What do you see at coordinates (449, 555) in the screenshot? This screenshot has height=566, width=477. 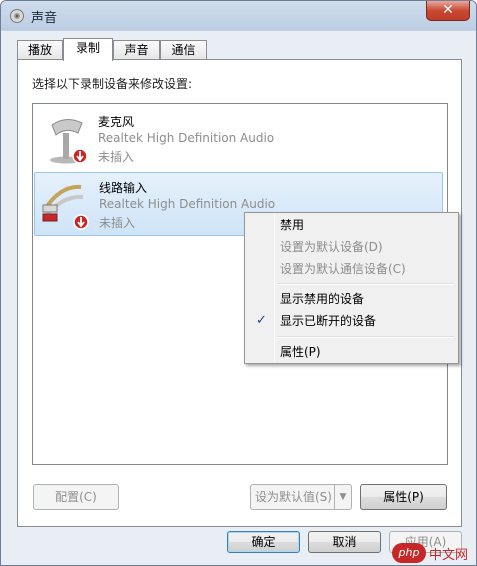 I see `watermark-text: 中文网` at bounding box center [449, 555].